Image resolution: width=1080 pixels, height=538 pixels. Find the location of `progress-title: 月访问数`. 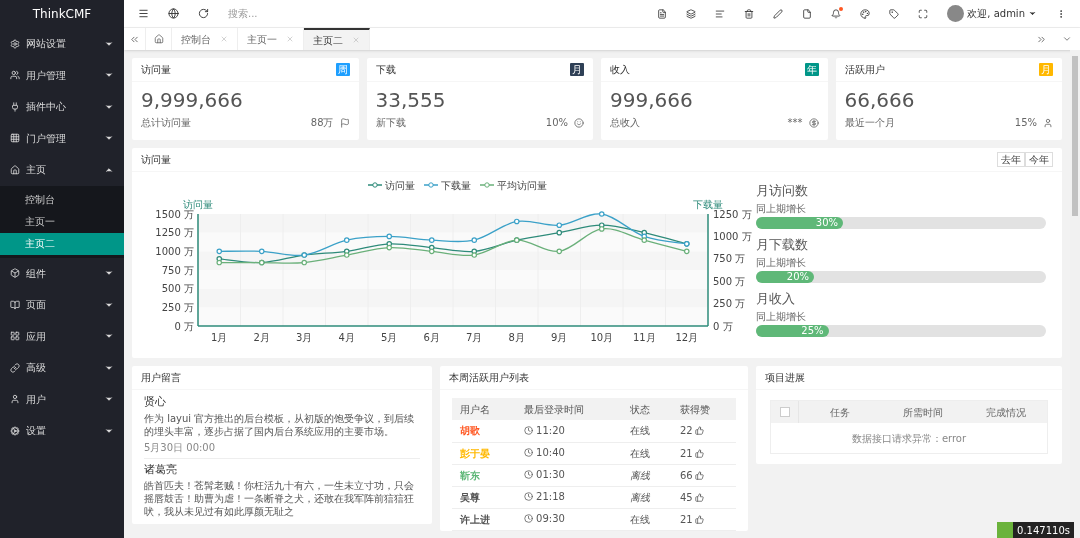

progress-title: 月访问数 is located at coordinates (782, 191).